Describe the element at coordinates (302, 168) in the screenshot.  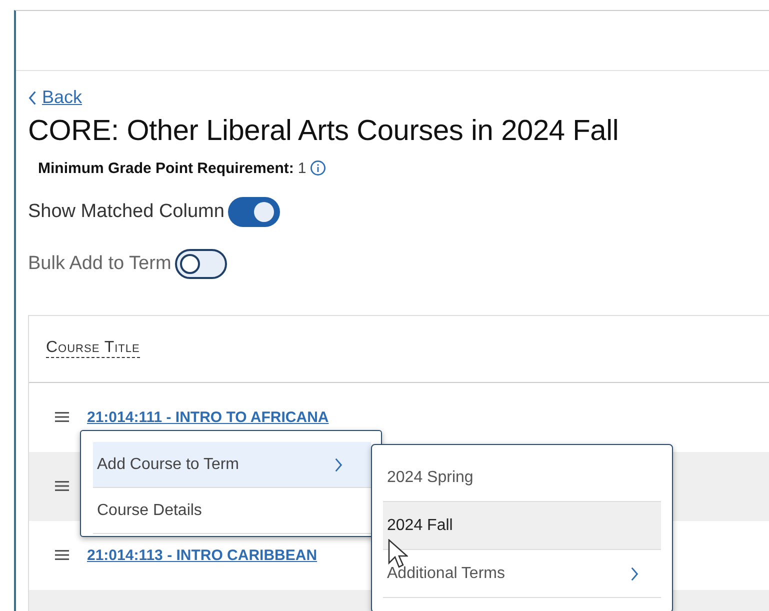
I see `requirement-value: 1` at that location.